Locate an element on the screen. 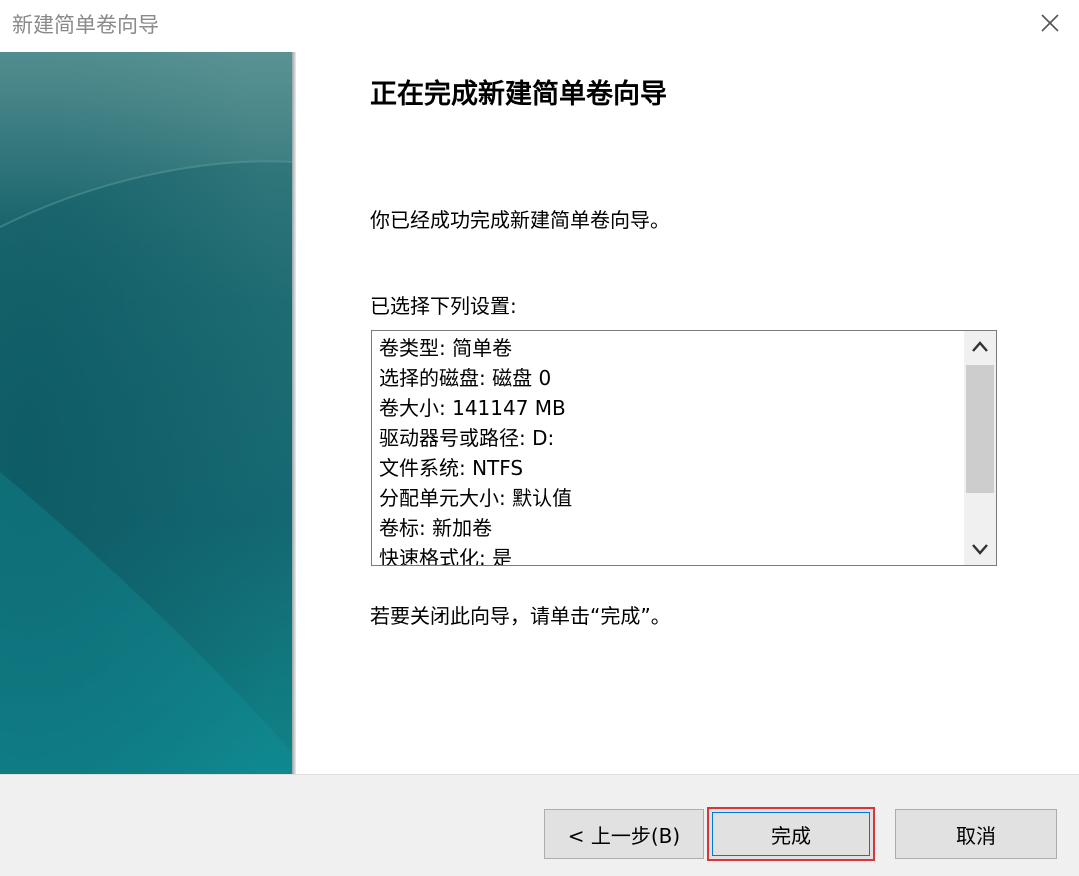  settings-scrollbar is located at coordinates (980, 448).